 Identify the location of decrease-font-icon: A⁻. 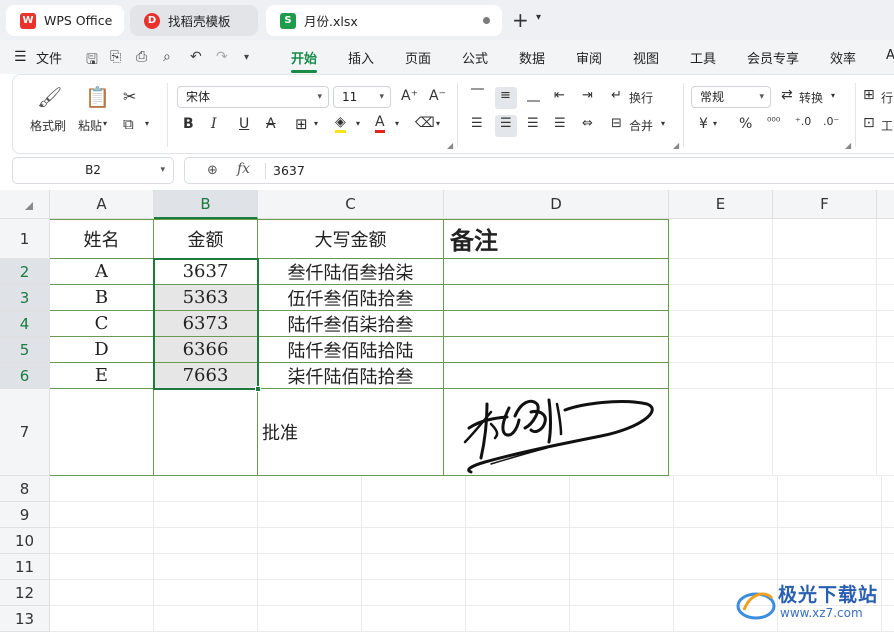
(437, 96).